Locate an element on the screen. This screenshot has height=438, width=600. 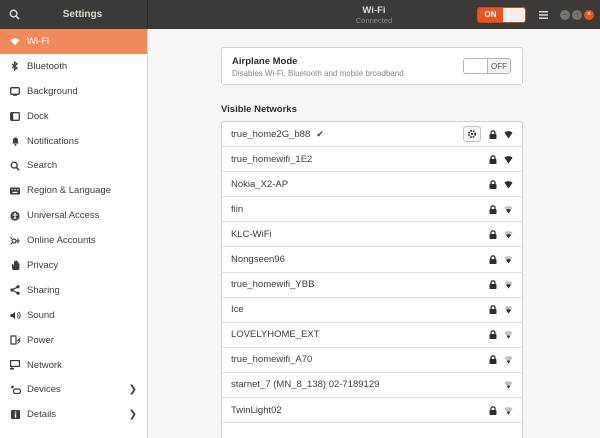
sidebar-item-universal-access: Universal Access is located at coordinates (73, 215).